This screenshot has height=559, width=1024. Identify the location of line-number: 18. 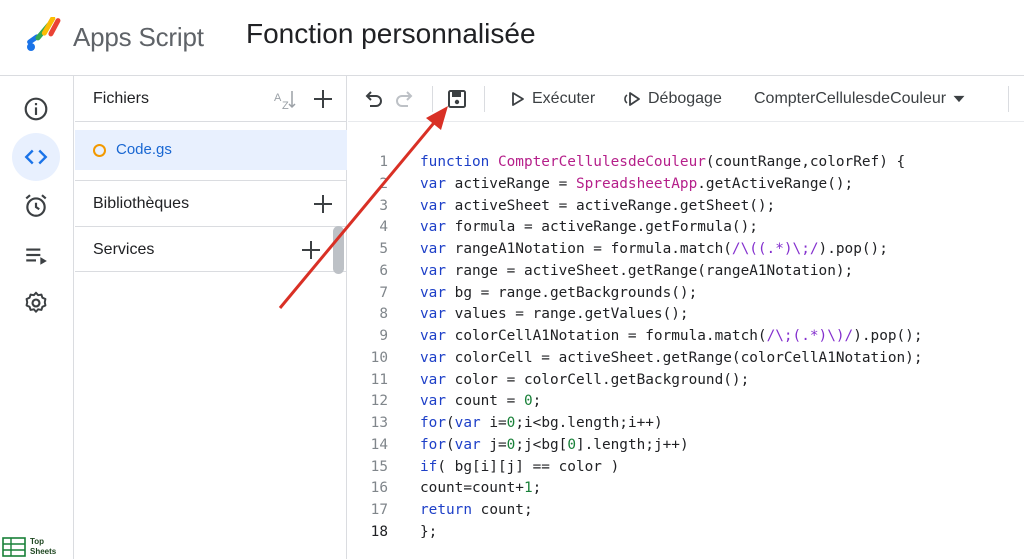
(379, 531).